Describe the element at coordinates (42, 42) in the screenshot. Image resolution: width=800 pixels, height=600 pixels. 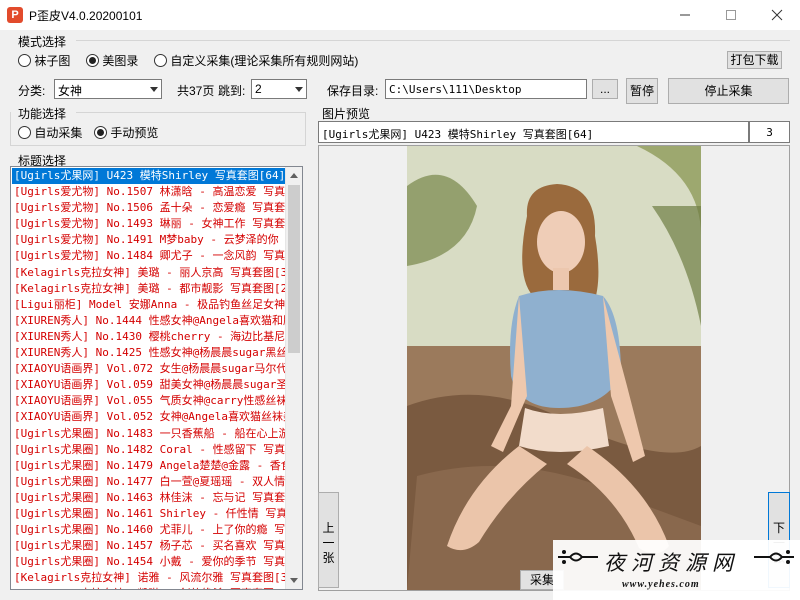
I see `mode-group-label: 模式选择` at that location.